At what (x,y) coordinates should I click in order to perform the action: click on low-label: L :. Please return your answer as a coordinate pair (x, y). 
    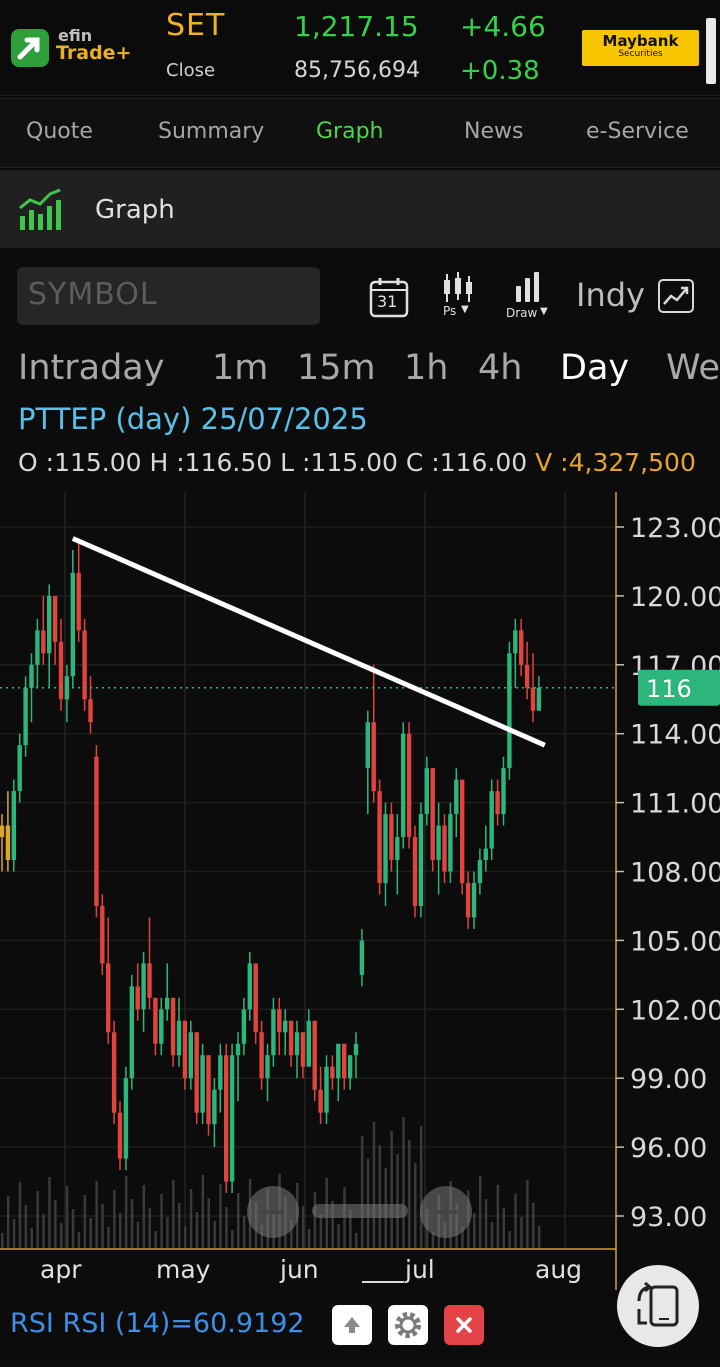
    Looking at the image, I should click on (295, 462).